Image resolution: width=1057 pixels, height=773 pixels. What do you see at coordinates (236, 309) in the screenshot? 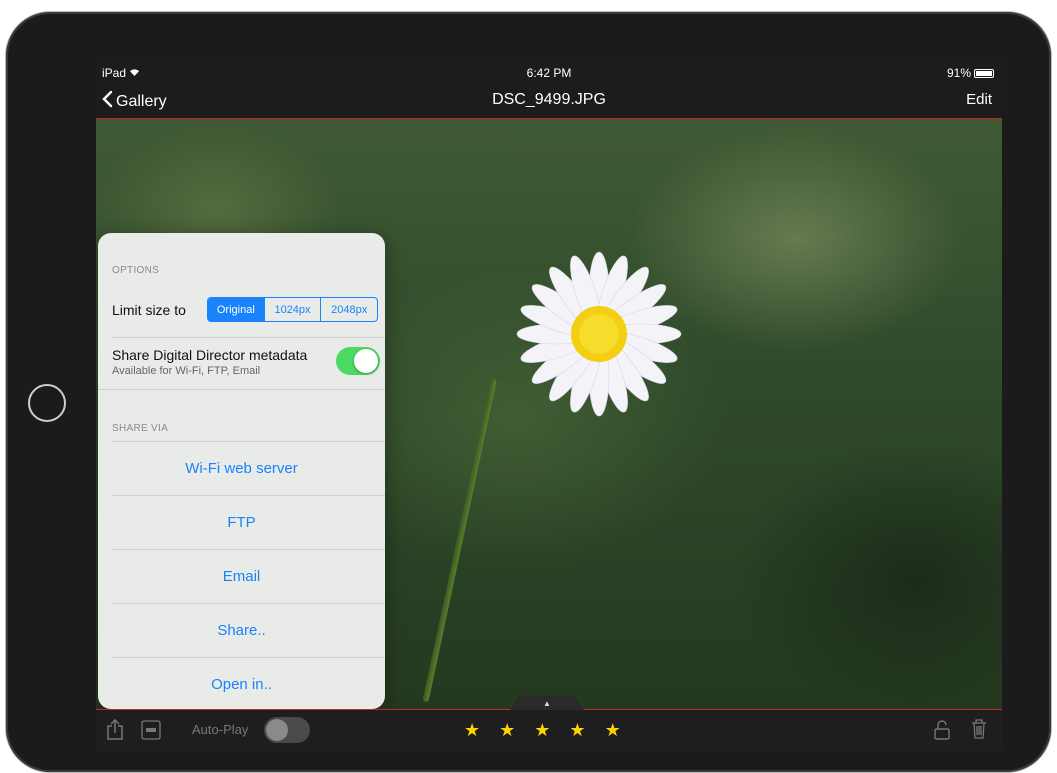
I see `size-option-original: Original` at bounding box center [236, 309].